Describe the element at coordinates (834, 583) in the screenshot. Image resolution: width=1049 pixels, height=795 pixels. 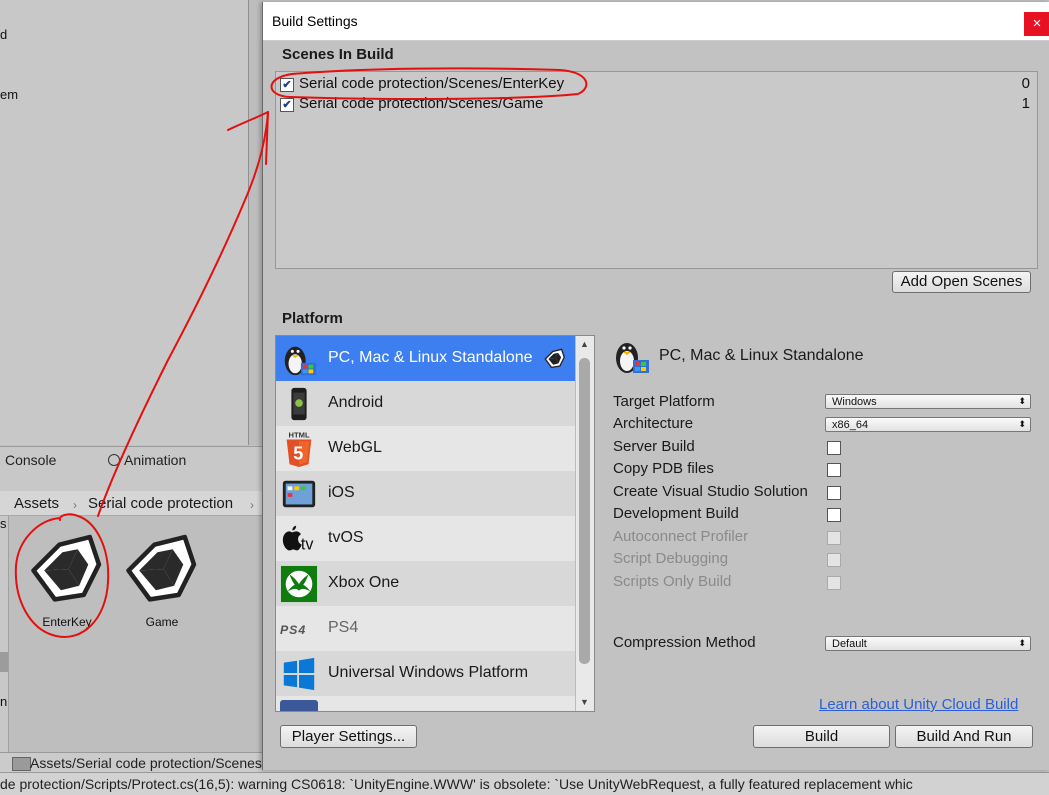
I see `scripts-only-build-checkbox` at that location.